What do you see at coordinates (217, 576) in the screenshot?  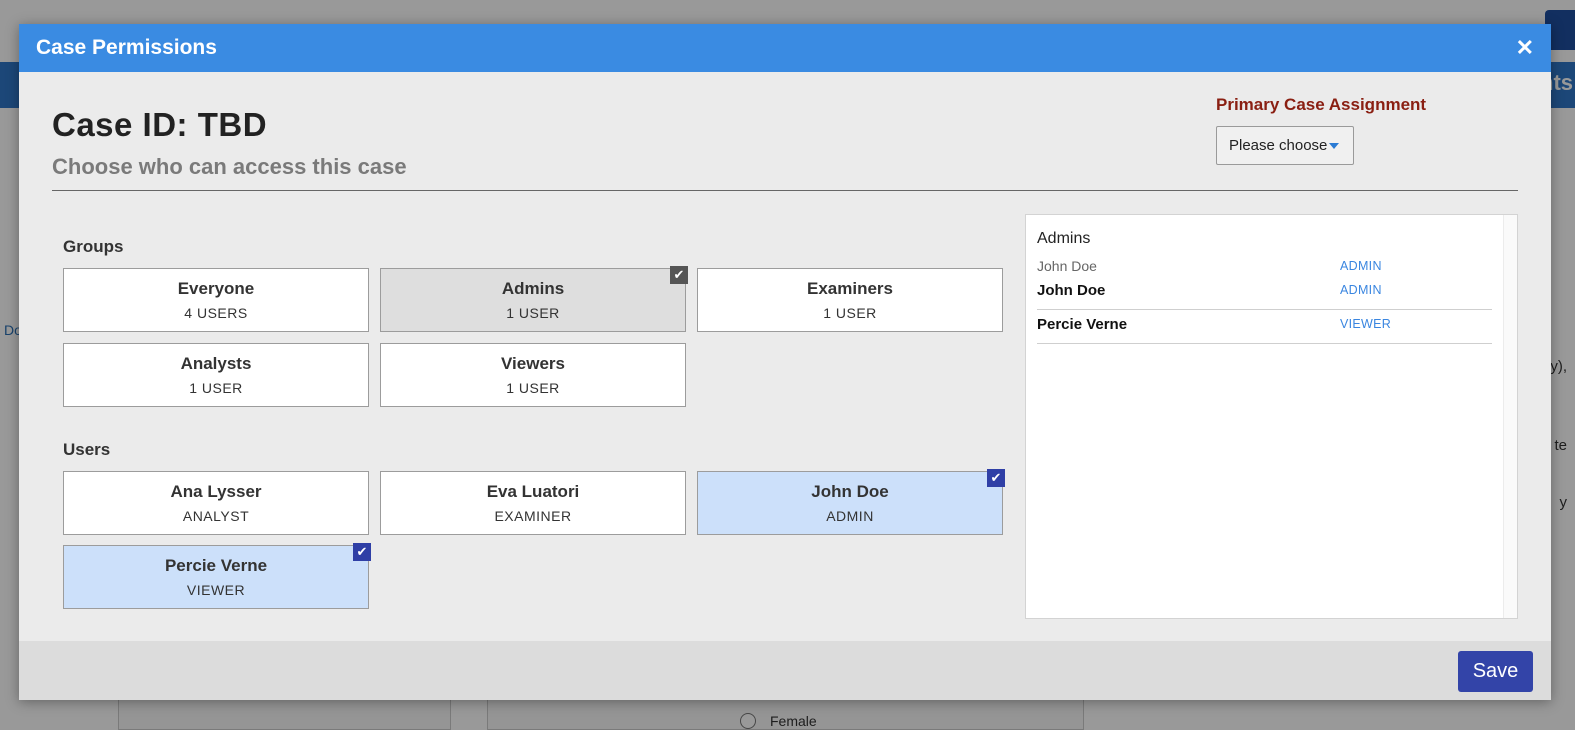 I see `user-card-percie-verne: Percie Verne VIEWER ✔` at bounding box center [217, 576].